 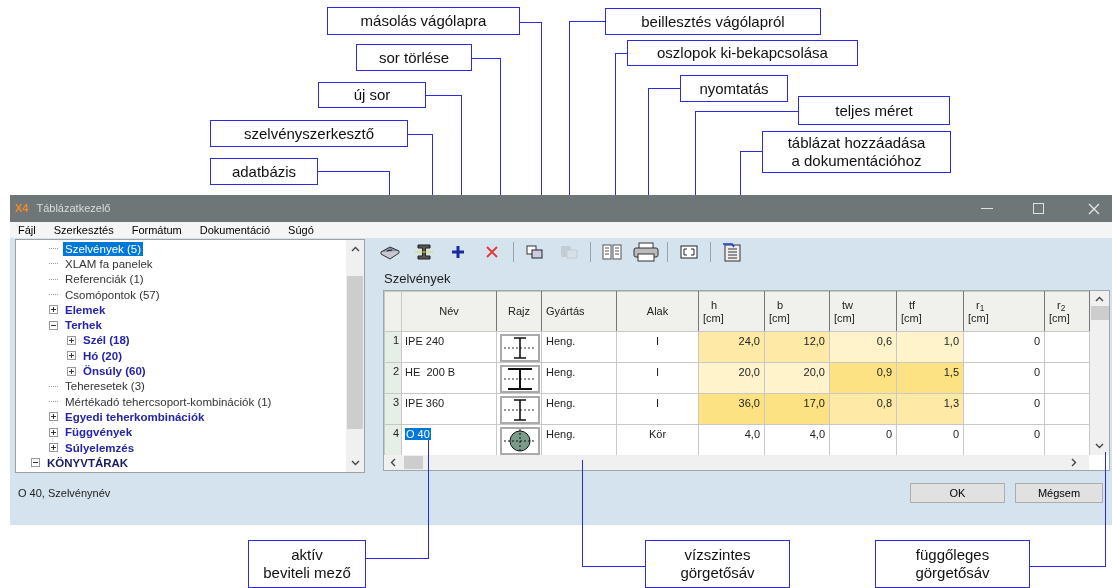 What do you see at coordinates (393, 378) in the screenshot?
I see `row-number: 2` at bounding box center [393, 378].